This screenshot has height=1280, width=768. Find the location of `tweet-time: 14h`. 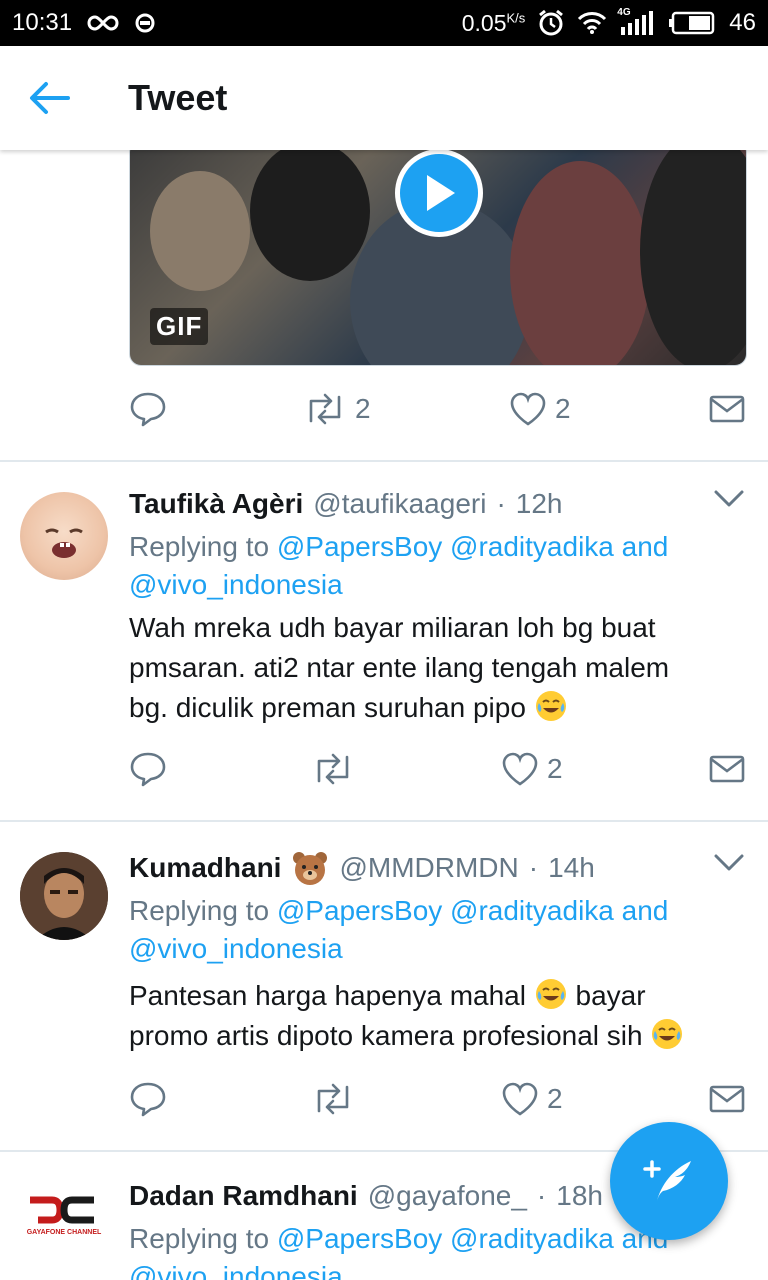

tweet-time: 14h is located at coordinates (571, 867).